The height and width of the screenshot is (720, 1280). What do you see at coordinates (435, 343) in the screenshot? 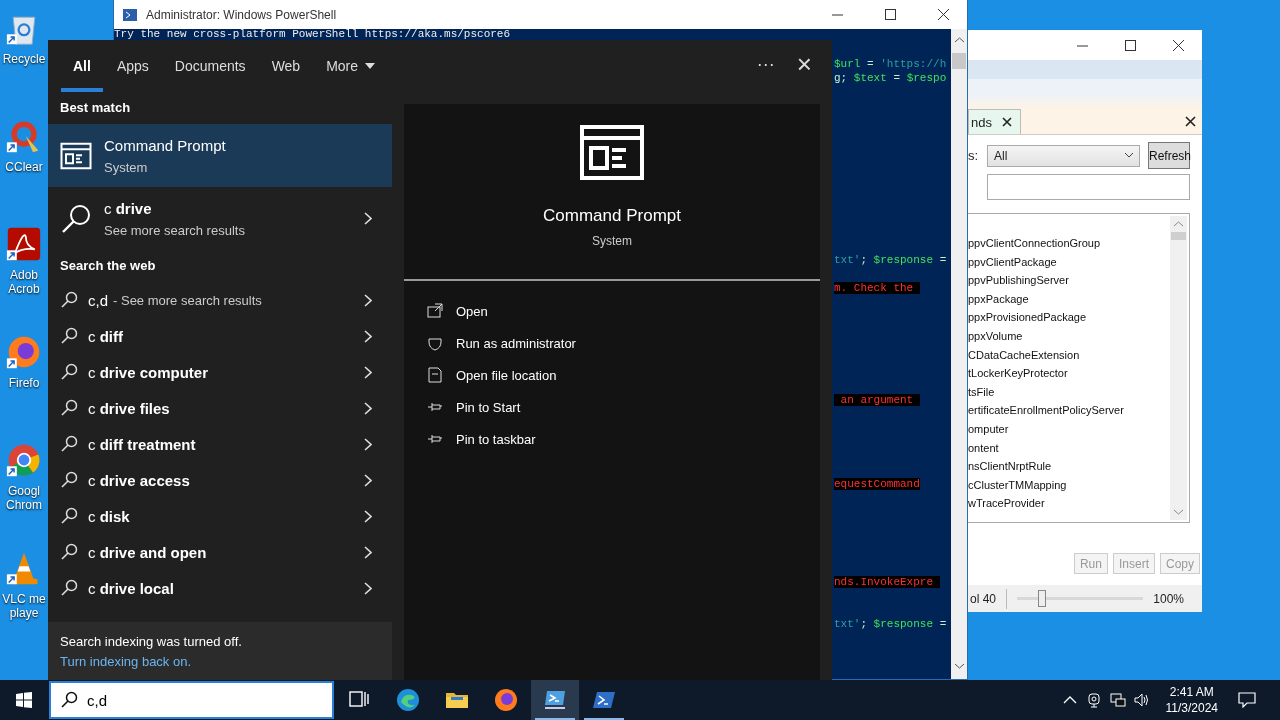
I see `shield-icon` at bounding box center [435, 343].